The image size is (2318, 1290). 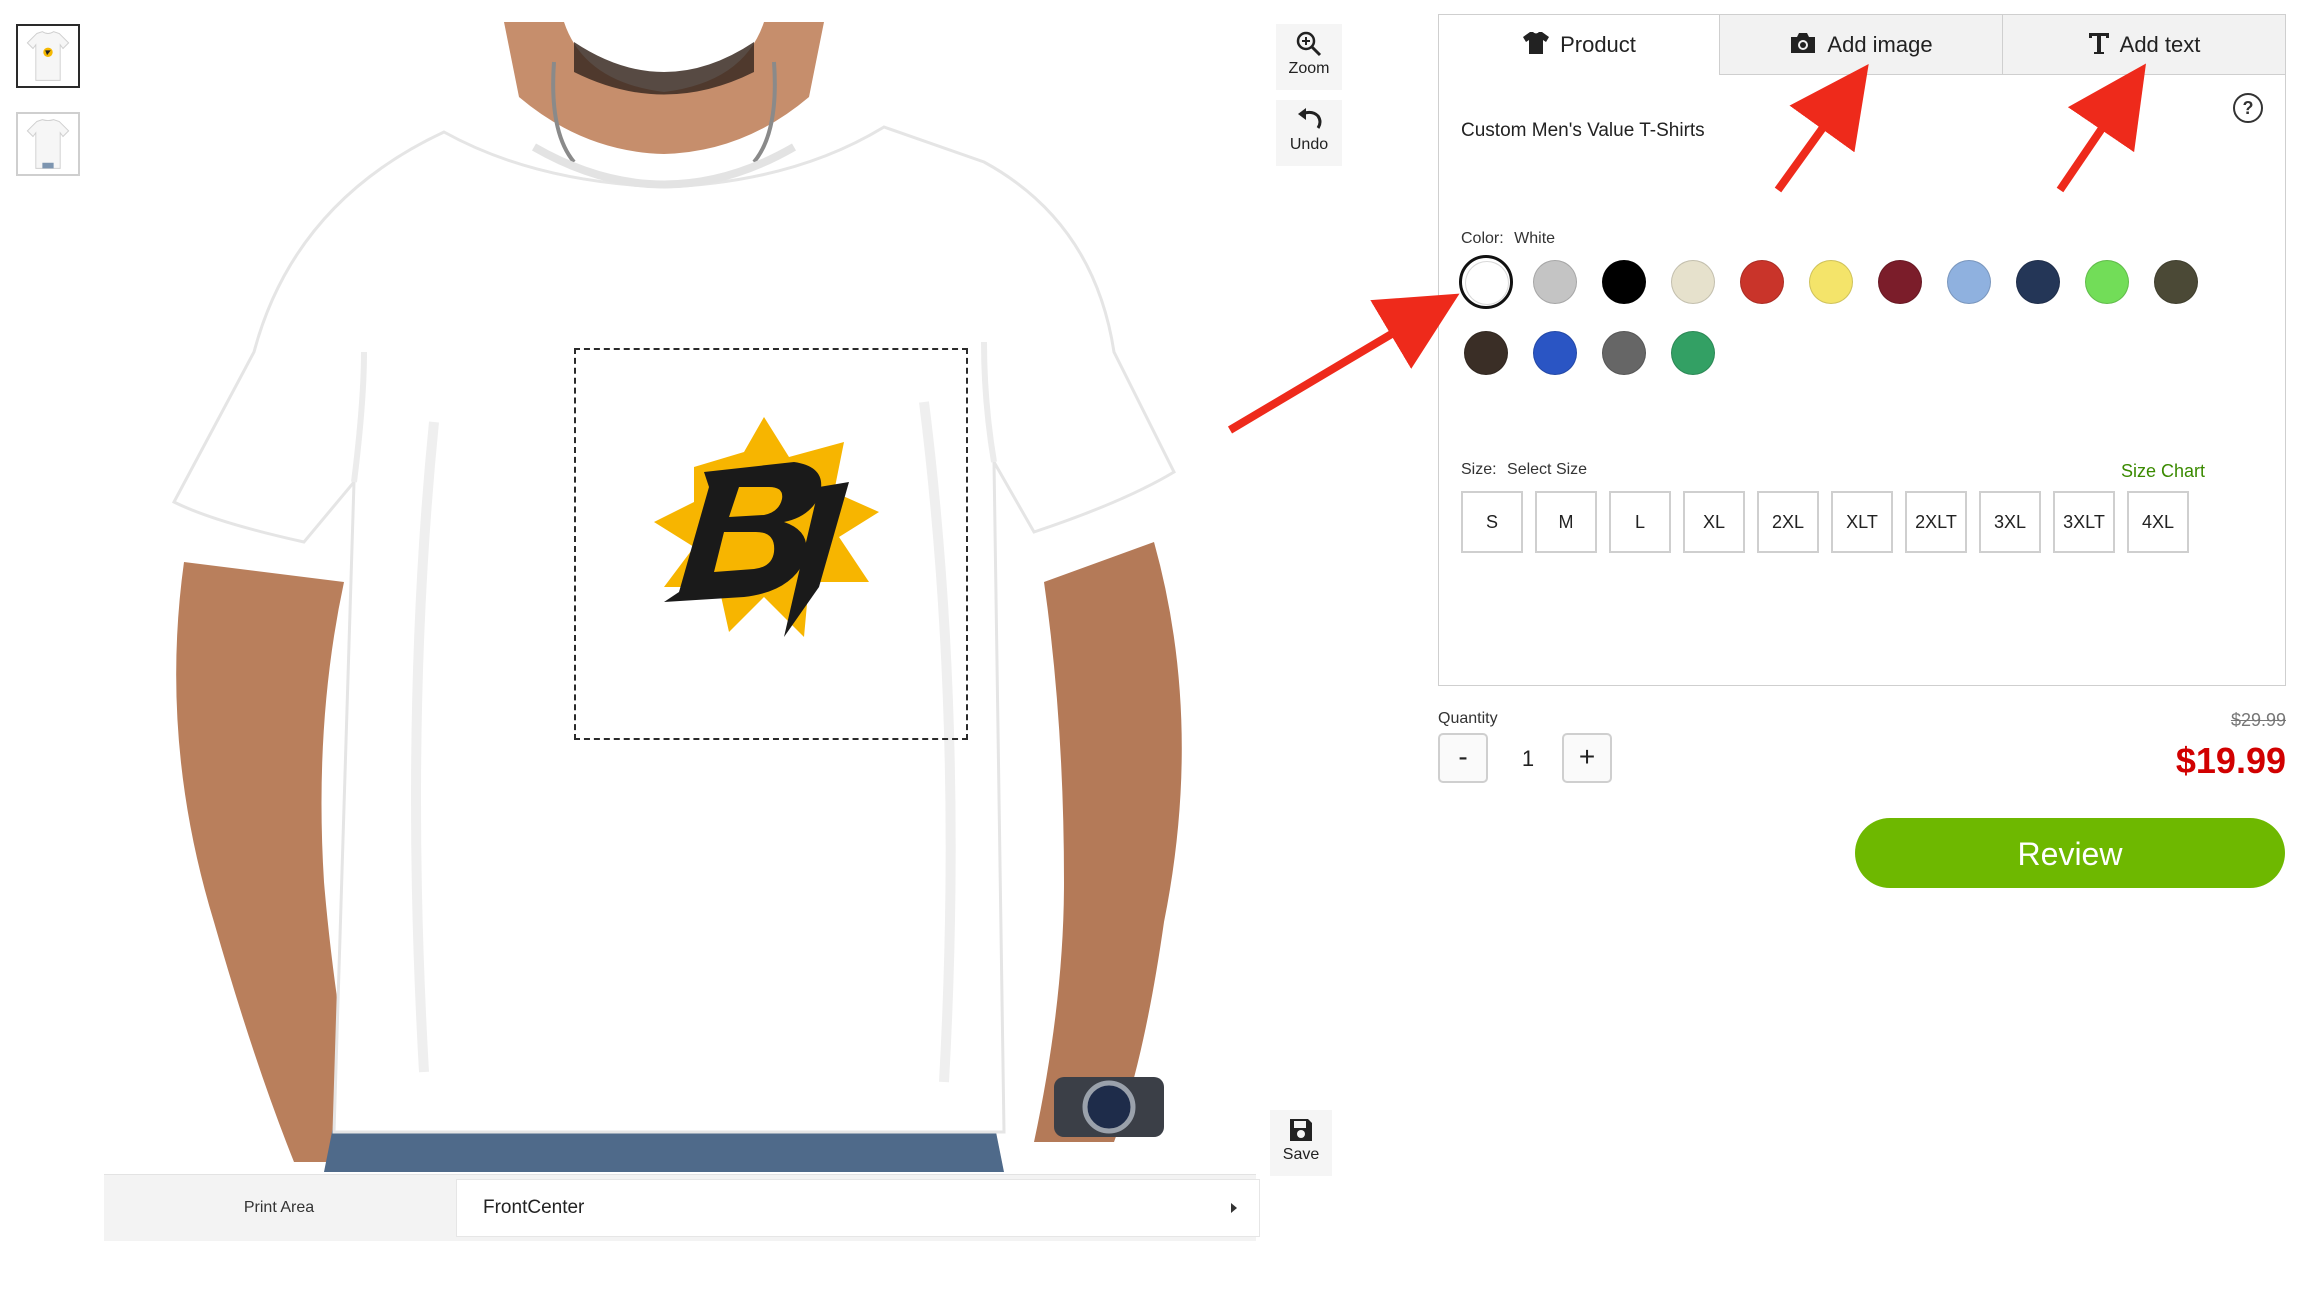 I want to click on undo-label: Undo, so click(x=1309, y=144).